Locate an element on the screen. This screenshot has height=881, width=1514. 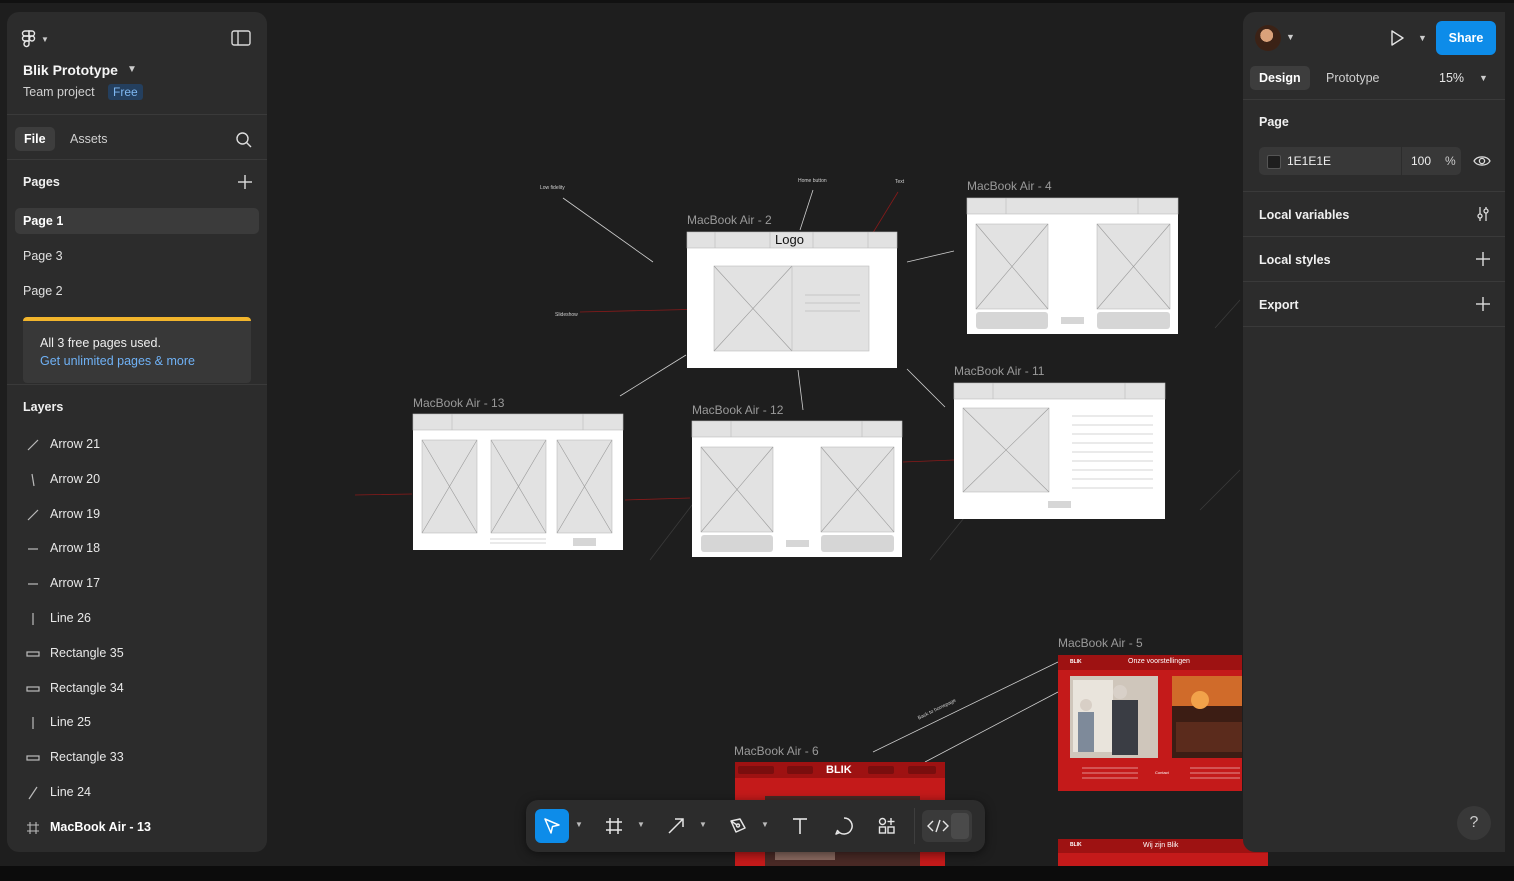
layer-label: Rectangle 33 is located at coordinates (87, 757).